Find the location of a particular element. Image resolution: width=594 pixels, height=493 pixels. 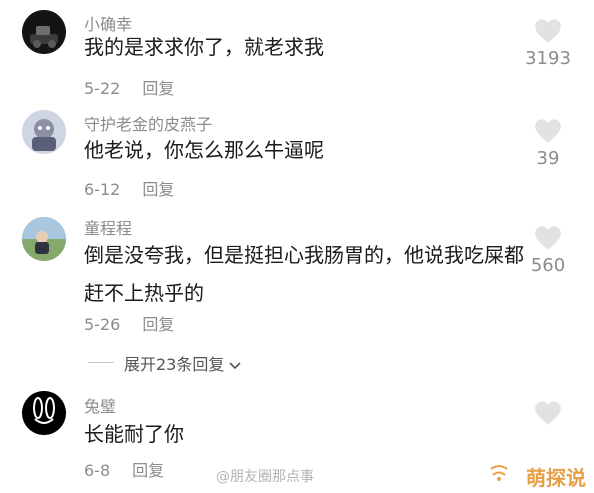

like-count: 39 is located at coordinates (548, 158).